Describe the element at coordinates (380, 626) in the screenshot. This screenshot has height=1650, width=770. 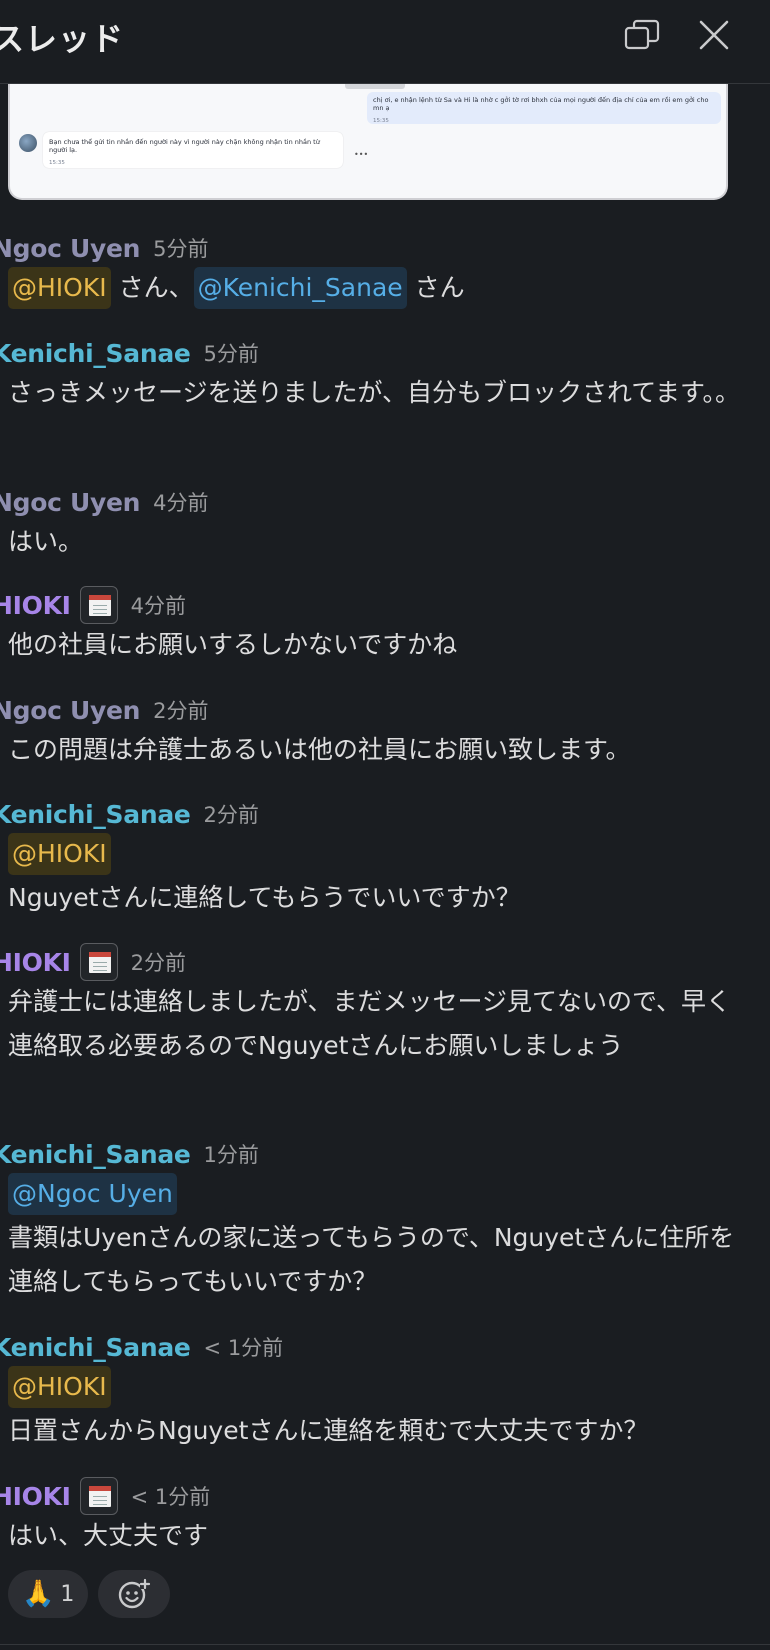
I see `message: HIOKI 4分前 他の社員にお願いするしかないですかね` at that location.